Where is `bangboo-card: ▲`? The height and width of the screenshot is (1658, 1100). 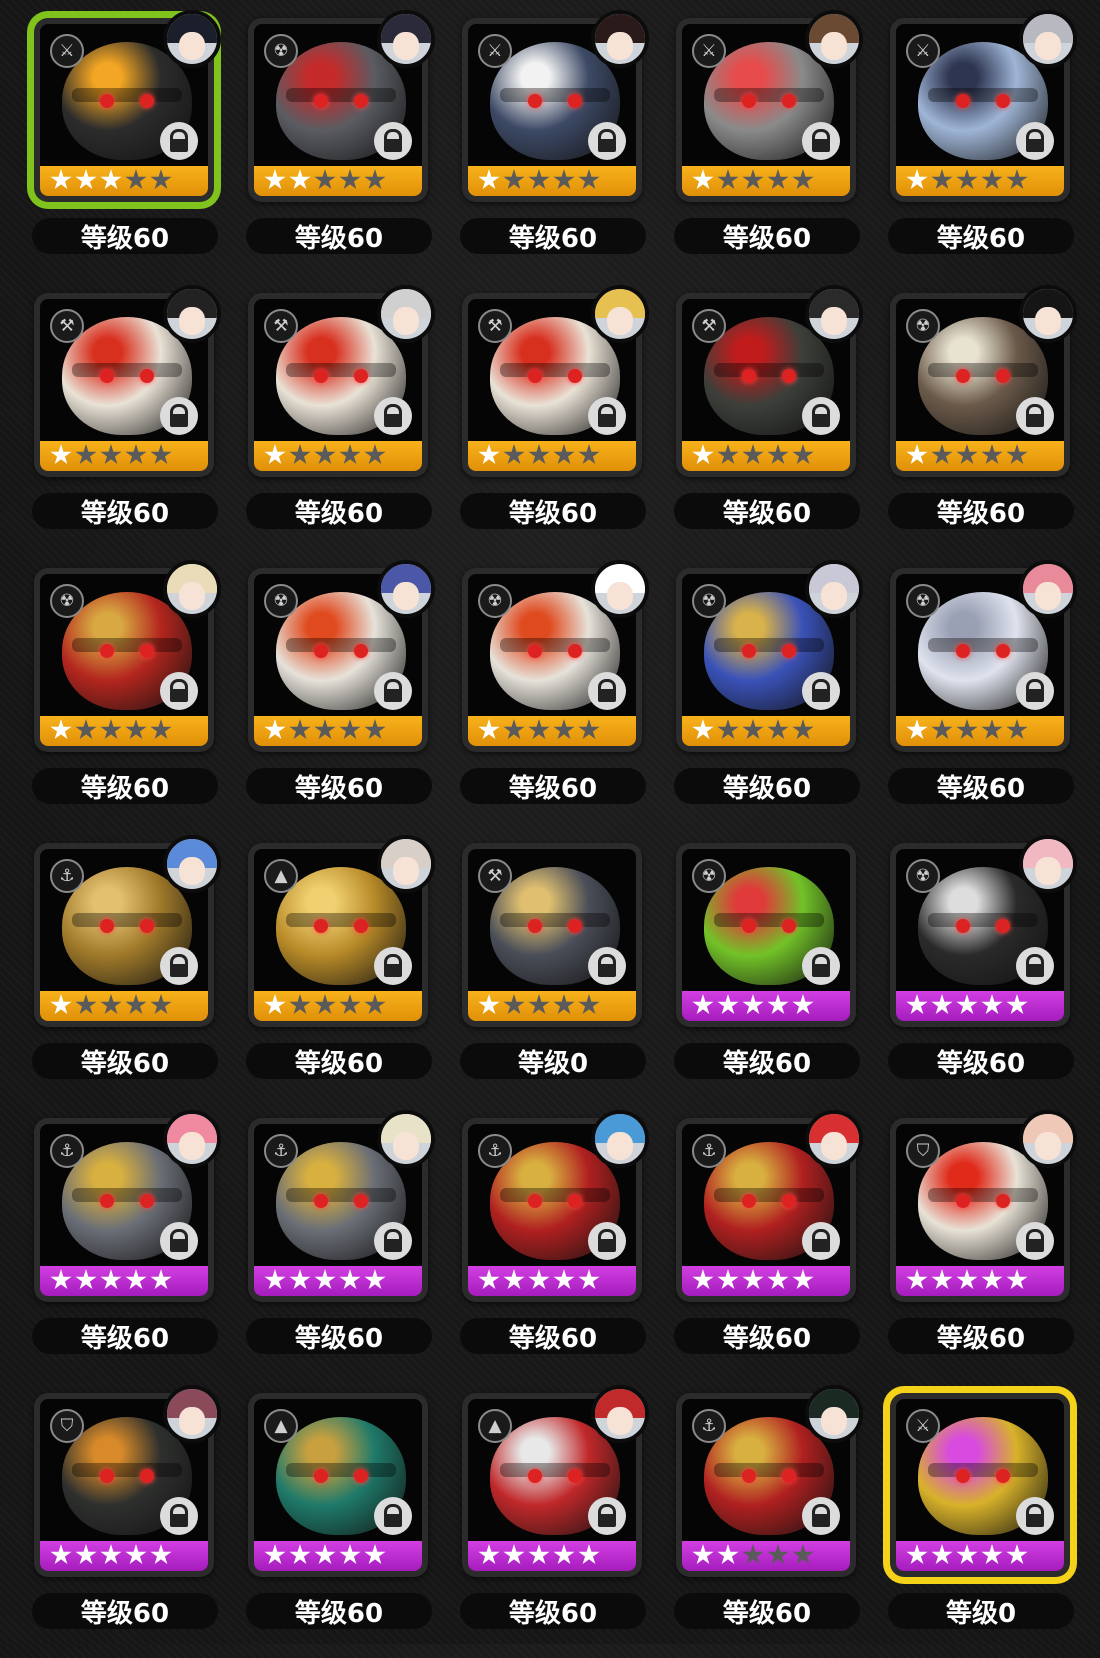 bangboo-card: ▲ is located at coordinates (338, 1485).